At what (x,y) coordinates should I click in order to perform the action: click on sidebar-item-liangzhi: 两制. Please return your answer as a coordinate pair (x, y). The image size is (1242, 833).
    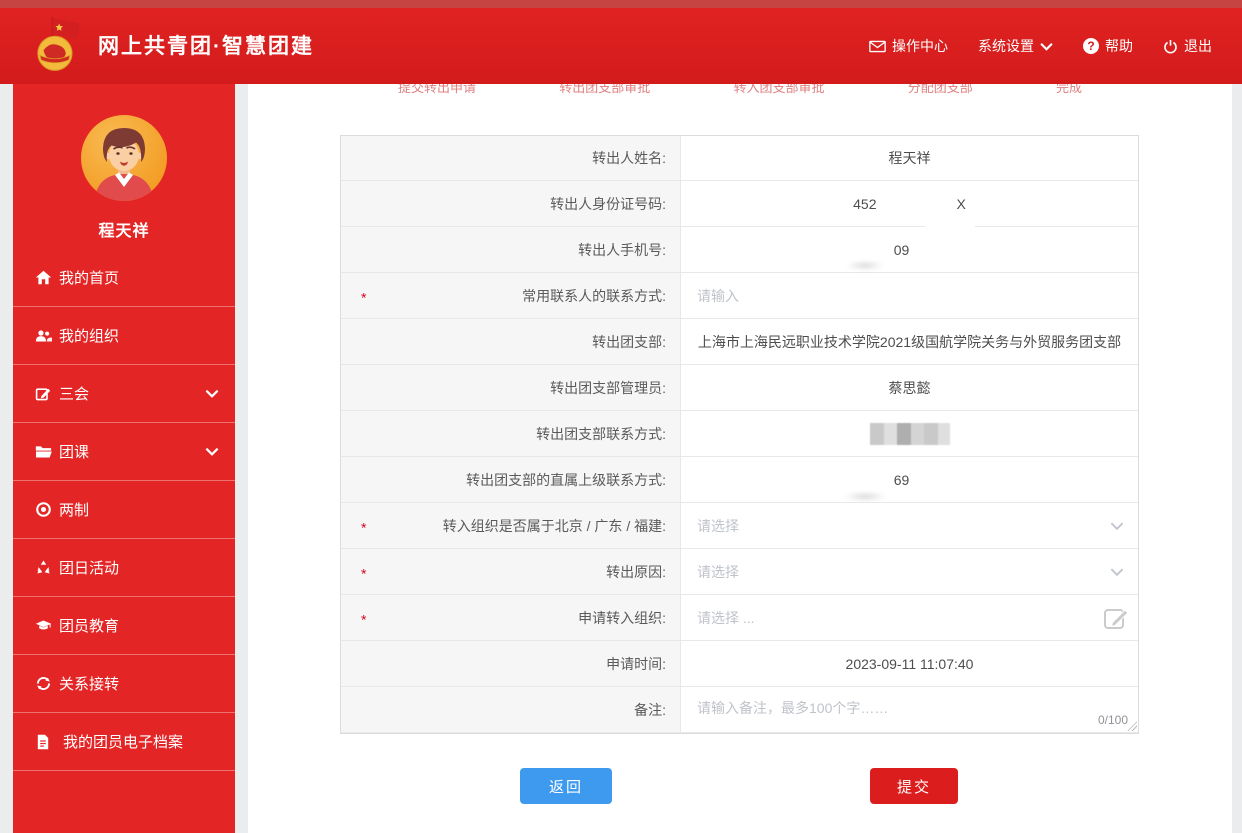
    Looking at the image, I should click on (124, 510).